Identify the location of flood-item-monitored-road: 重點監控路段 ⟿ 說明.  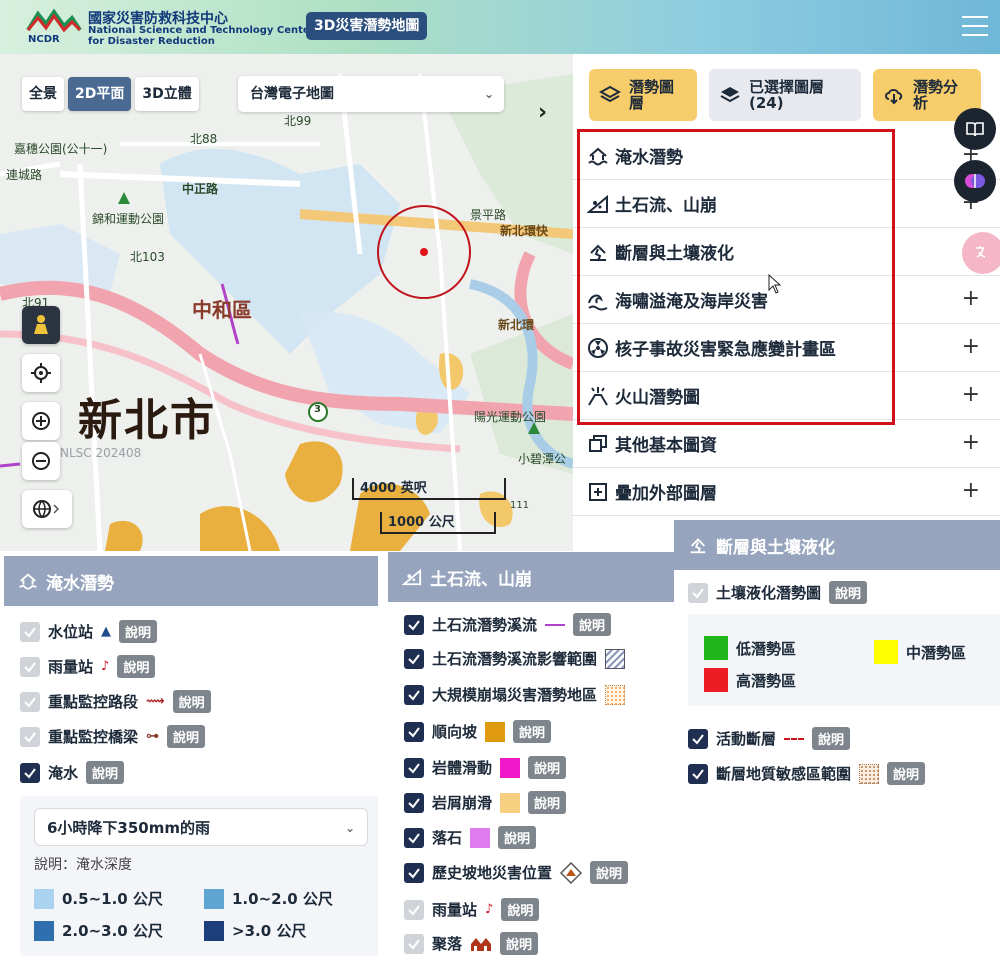
(115, 701).